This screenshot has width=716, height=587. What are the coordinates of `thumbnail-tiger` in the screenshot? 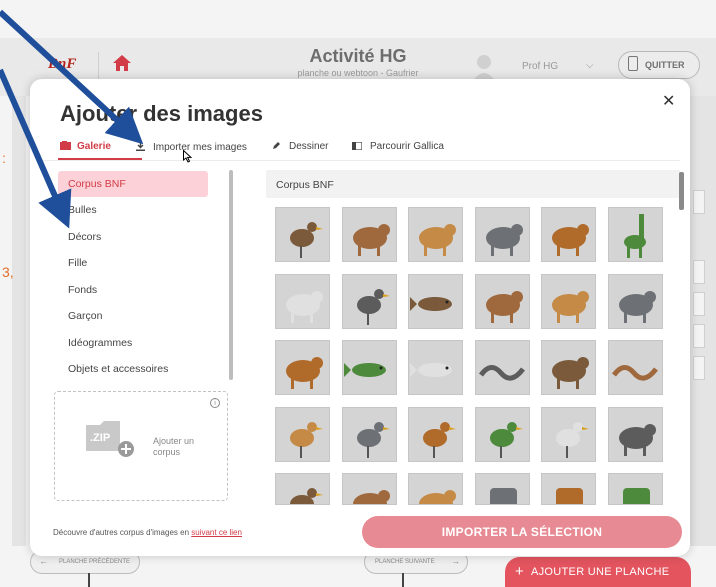 It's located at (635, 301).